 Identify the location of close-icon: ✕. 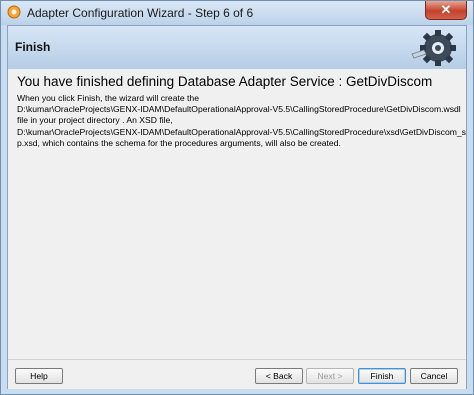
(446, 9).